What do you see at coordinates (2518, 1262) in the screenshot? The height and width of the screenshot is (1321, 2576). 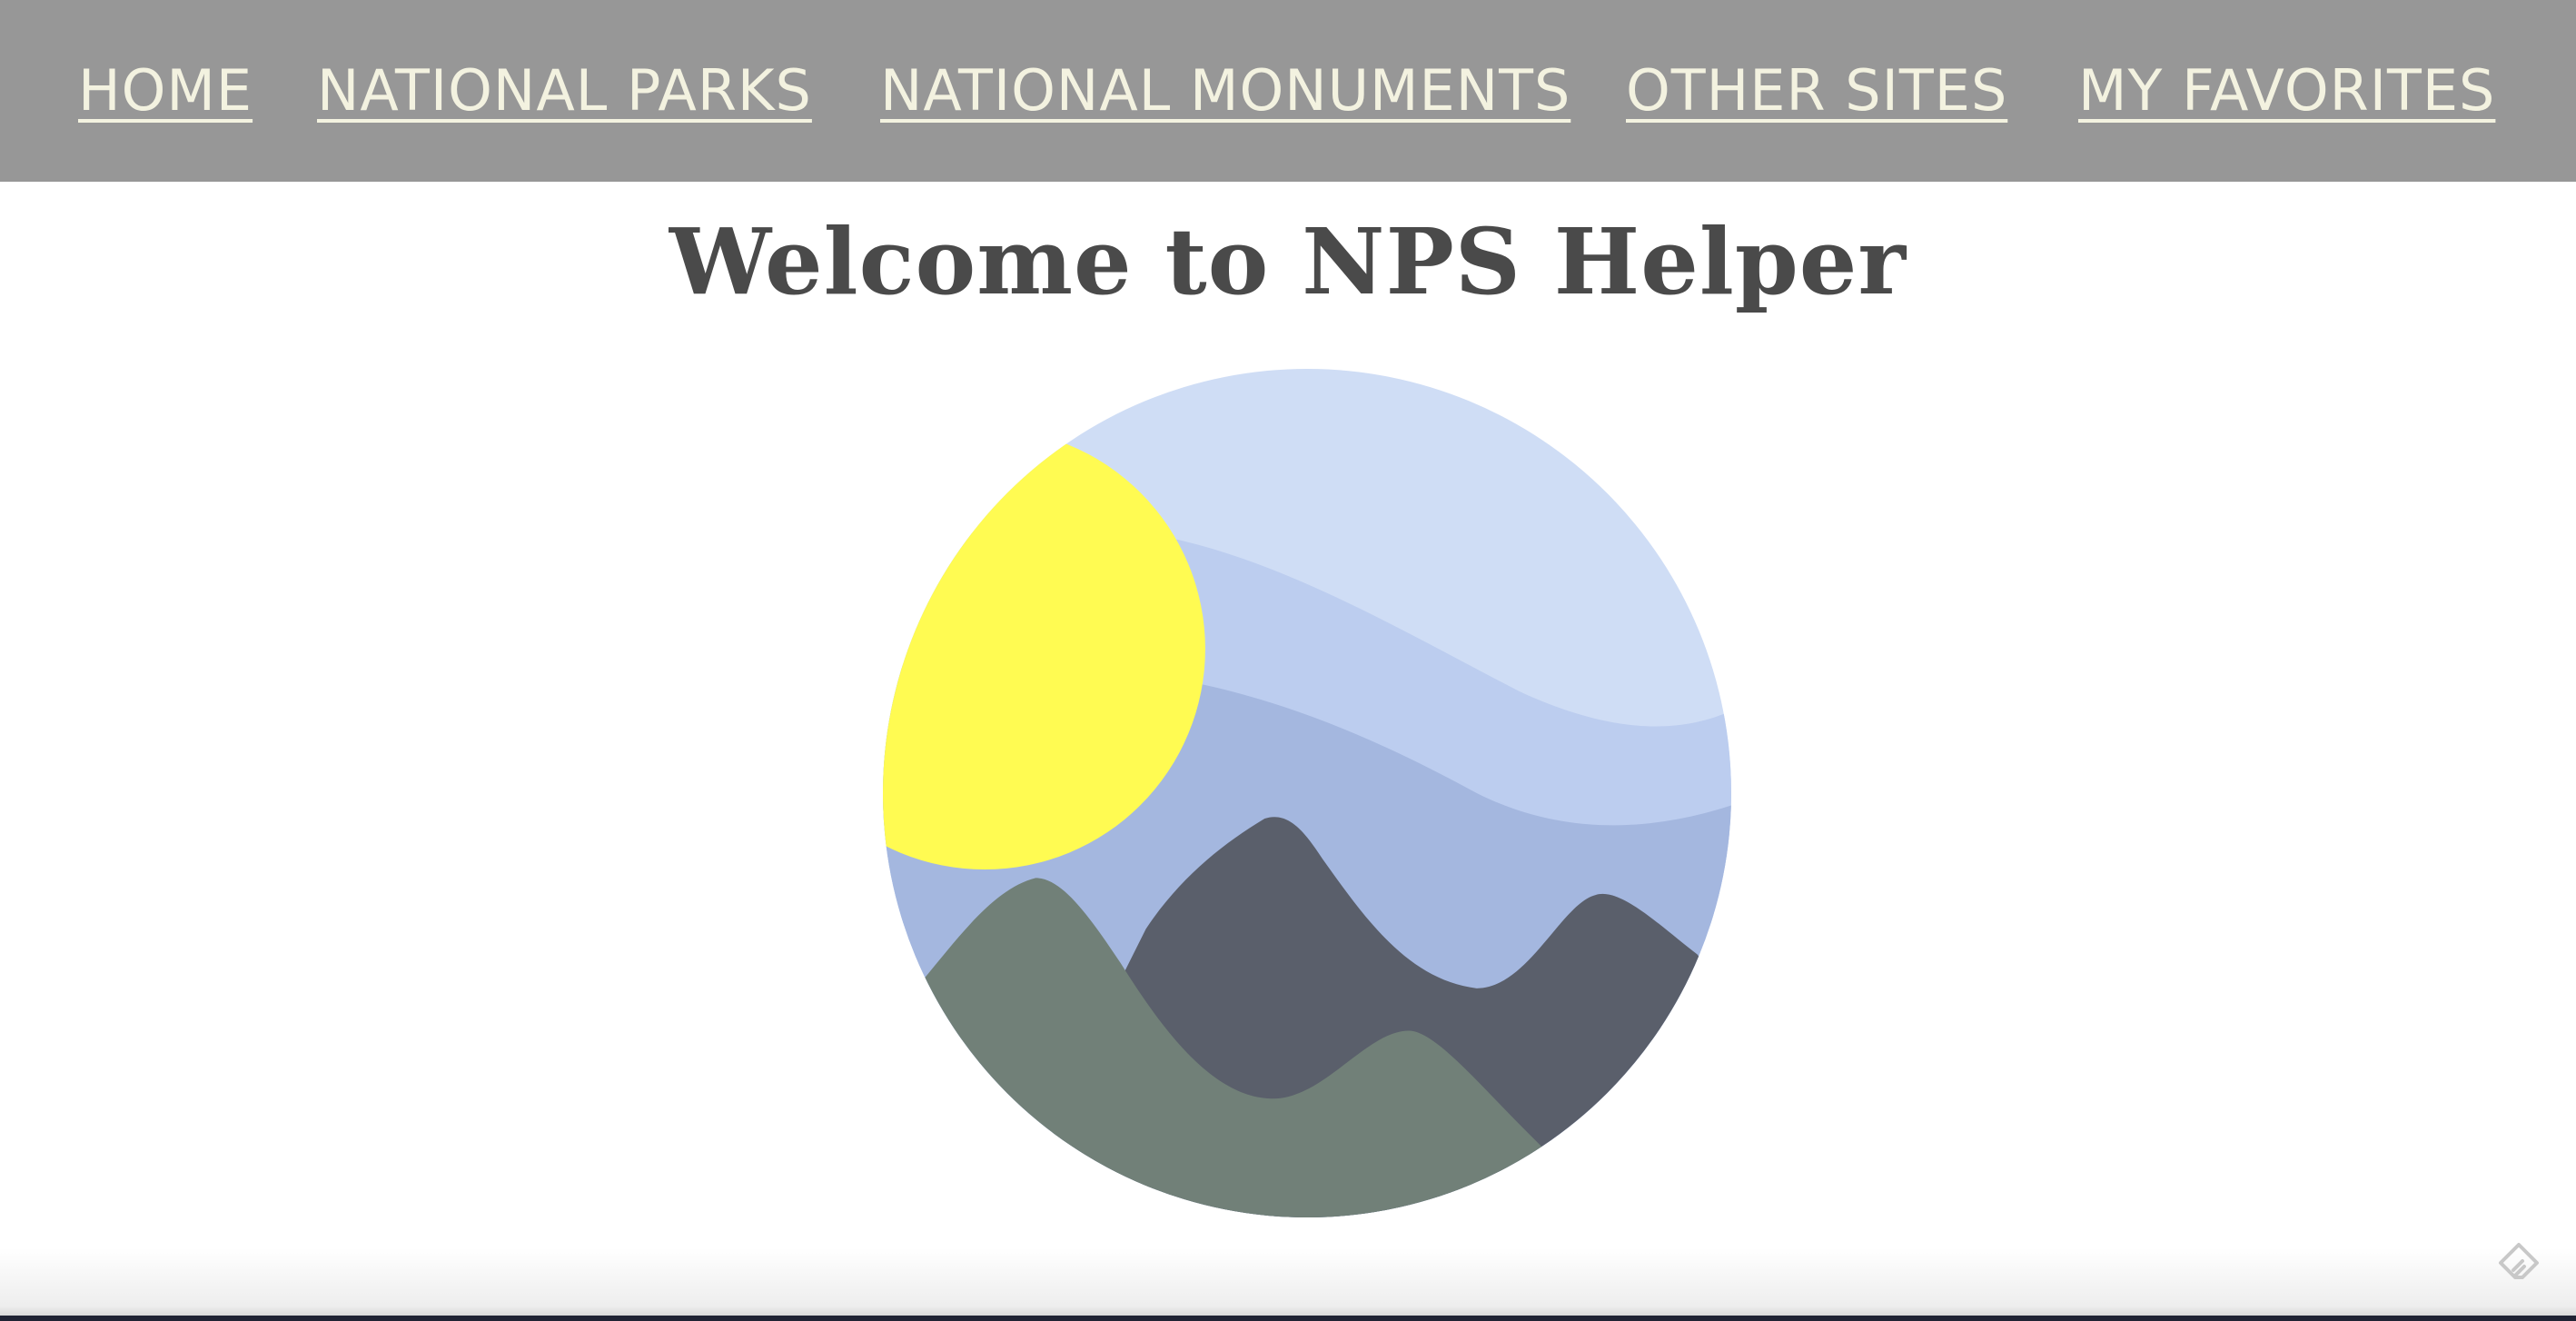 I see `feedly-icon` at bounding box center [2518, 1262].